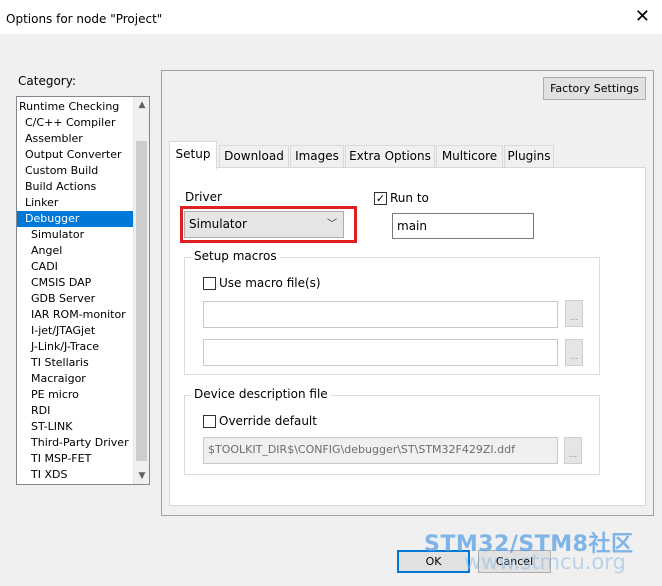  What do you see at coordinates (75, 267) in the screenshot?
I see `category-item: CADI` at bounding box center [75, 267].